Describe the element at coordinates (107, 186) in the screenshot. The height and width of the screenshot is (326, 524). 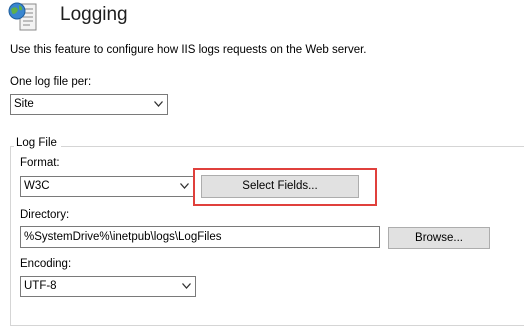
I see `format-dropdown: W3C` at that location.